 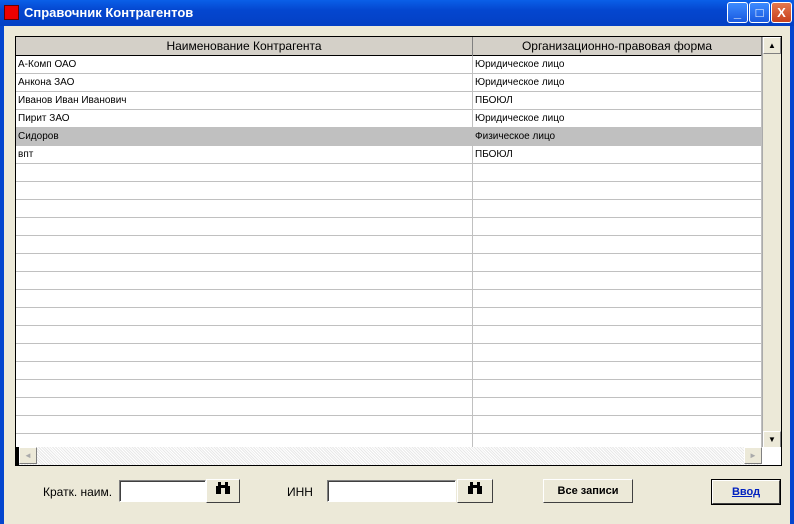 What do you see at coordinates (772, 439) in the screenshot?
I see `scroll-down-button: ▼` at bounding box center [772, 439].